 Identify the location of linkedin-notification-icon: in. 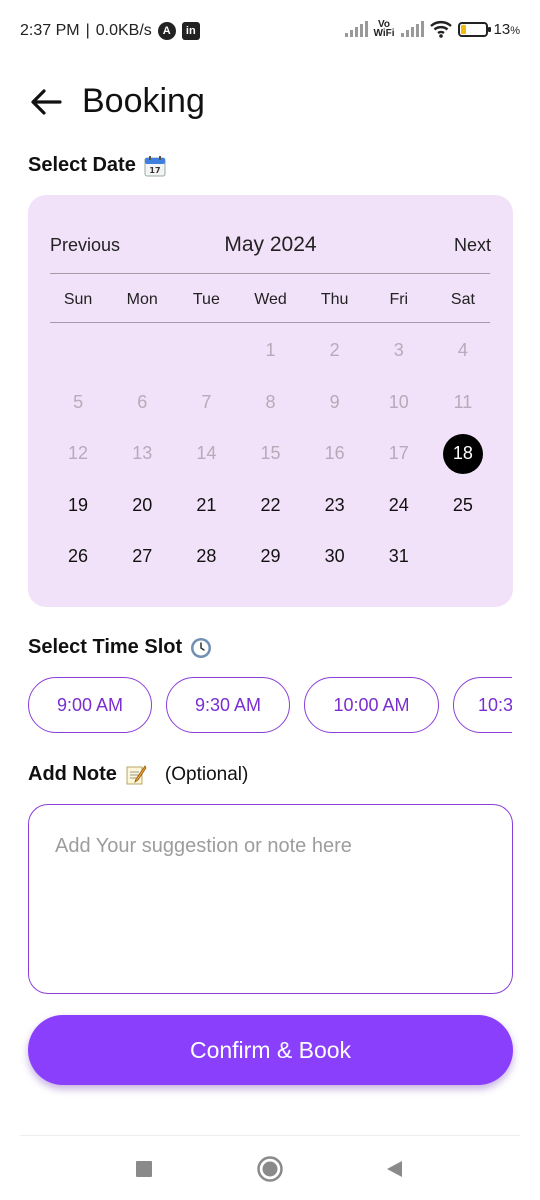
(190, 31).